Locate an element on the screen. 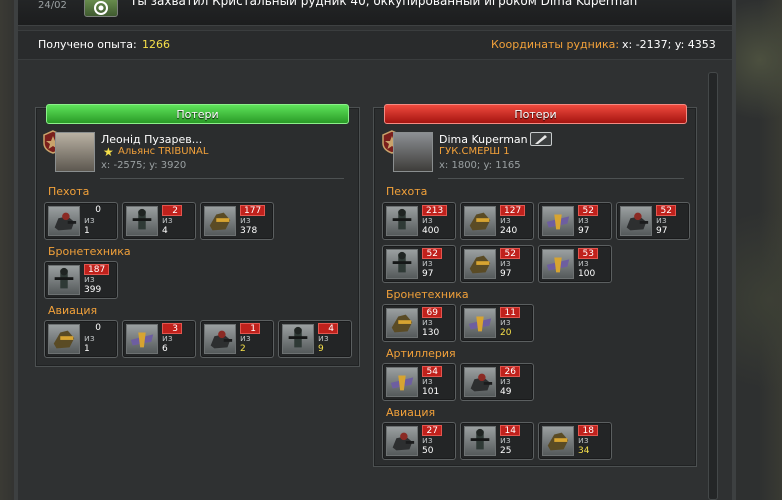  unit-tile: 1 из 2 is located at coordinates (237, 339).